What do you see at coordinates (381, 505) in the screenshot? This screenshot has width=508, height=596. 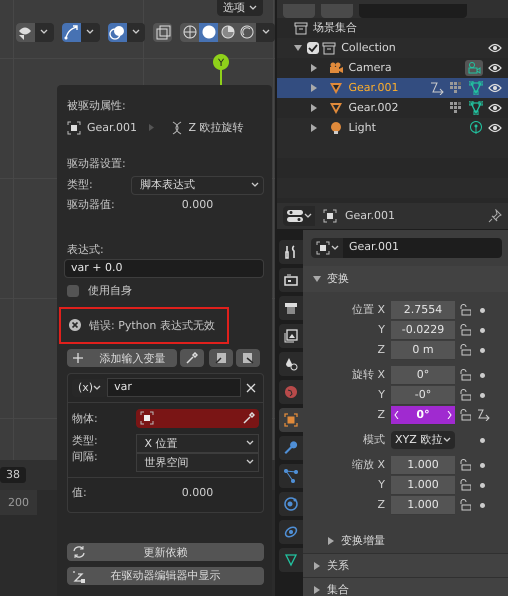 I see `field-label: Z` at bounding box center [381, 505].